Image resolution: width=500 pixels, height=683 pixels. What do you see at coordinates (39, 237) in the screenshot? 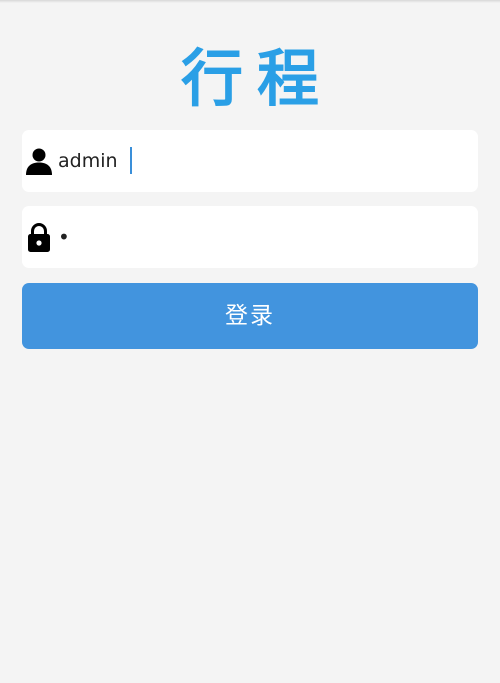
I see `lock-icon` at bounding box center [39, 237].